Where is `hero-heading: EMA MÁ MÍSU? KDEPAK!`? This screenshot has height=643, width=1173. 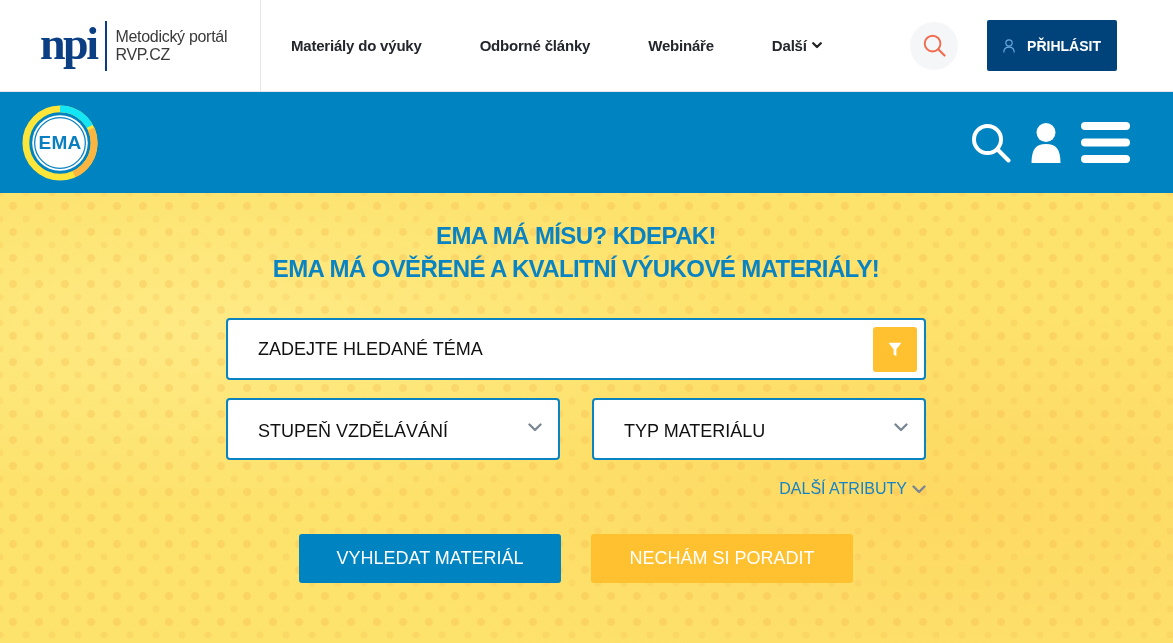 hero-heading: EMA MÁ MÍSU? KDEPAK! is located at coordinates (576, 236).